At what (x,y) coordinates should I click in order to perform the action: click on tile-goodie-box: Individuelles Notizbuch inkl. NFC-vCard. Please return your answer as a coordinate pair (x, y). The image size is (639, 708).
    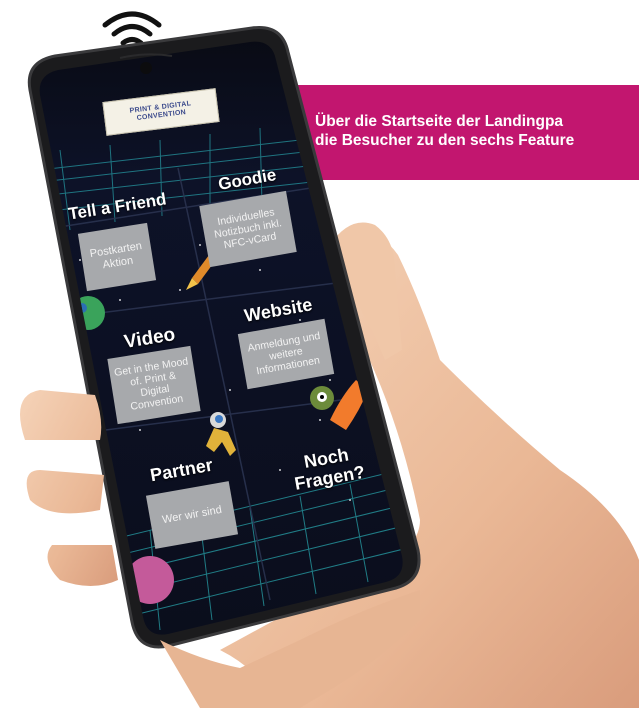
    Looking at the image, I should click on (248, 229).